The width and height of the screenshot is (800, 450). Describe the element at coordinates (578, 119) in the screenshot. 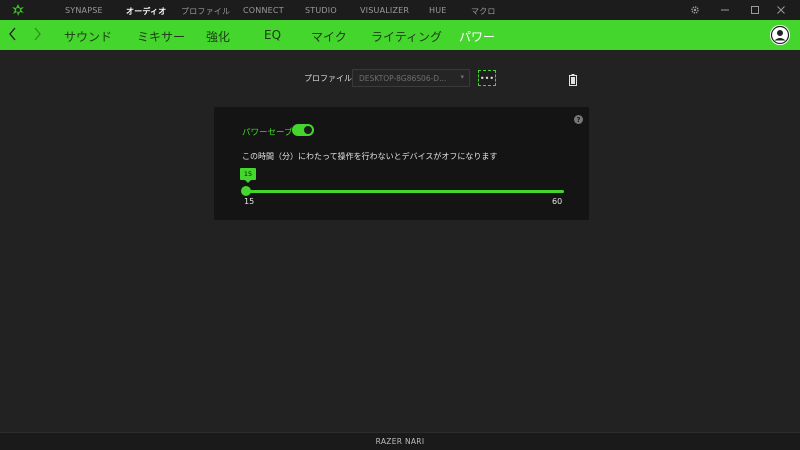

I see `help-icon: ?` at that location.